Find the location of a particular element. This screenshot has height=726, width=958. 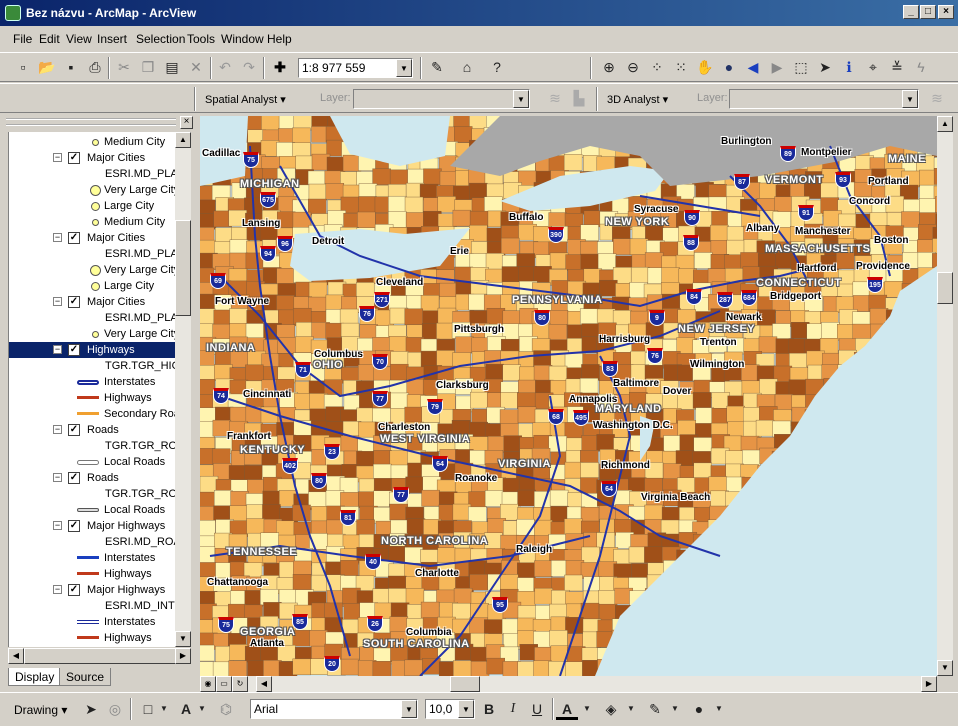

tab-source: Source is located at coordinates (85, 677).